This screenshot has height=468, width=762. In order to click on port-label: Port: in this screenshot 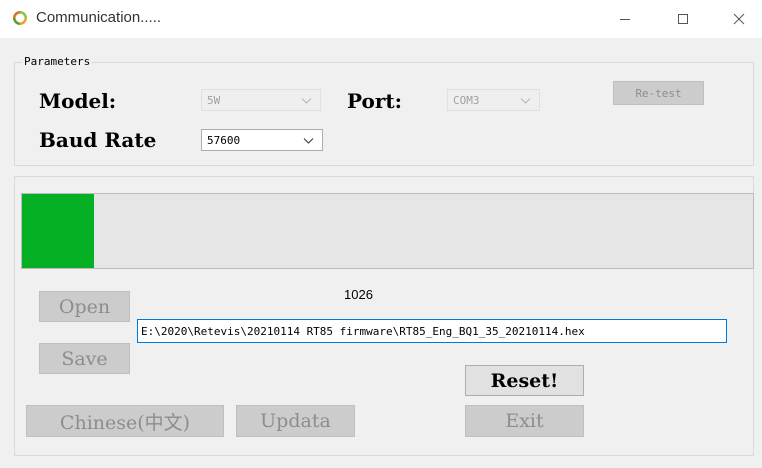, I will do `click(374, 101)`.